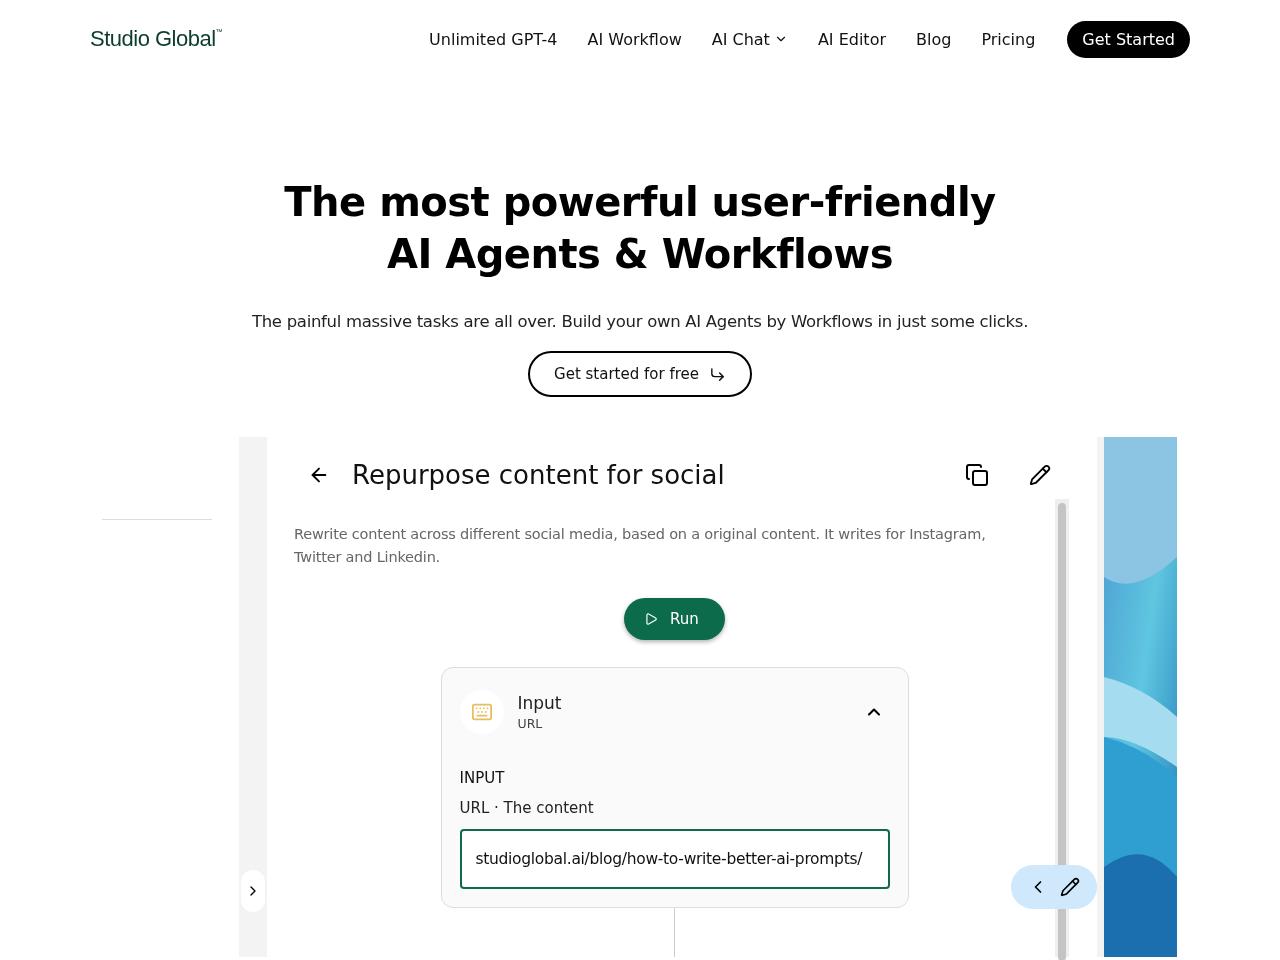 This screenshot has height=960, width=1280. What do you see at coordinates (253, 891) in the screenshot?
I see `expand-button` at bounding box center [253, 891].